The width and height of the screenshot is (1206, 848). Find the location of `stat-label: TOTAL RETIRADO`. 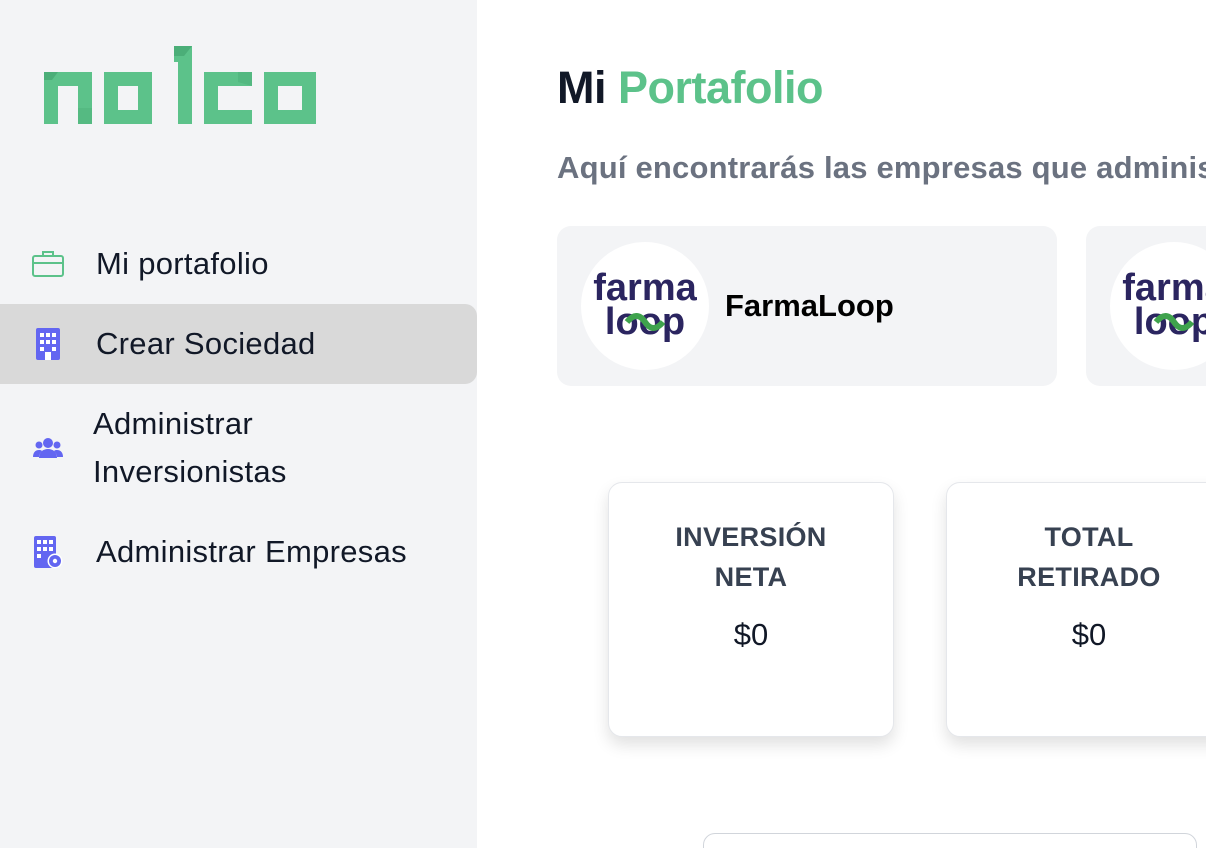

stat-label: TOTAL RETIRADO is located at coordinates (1089, 557).